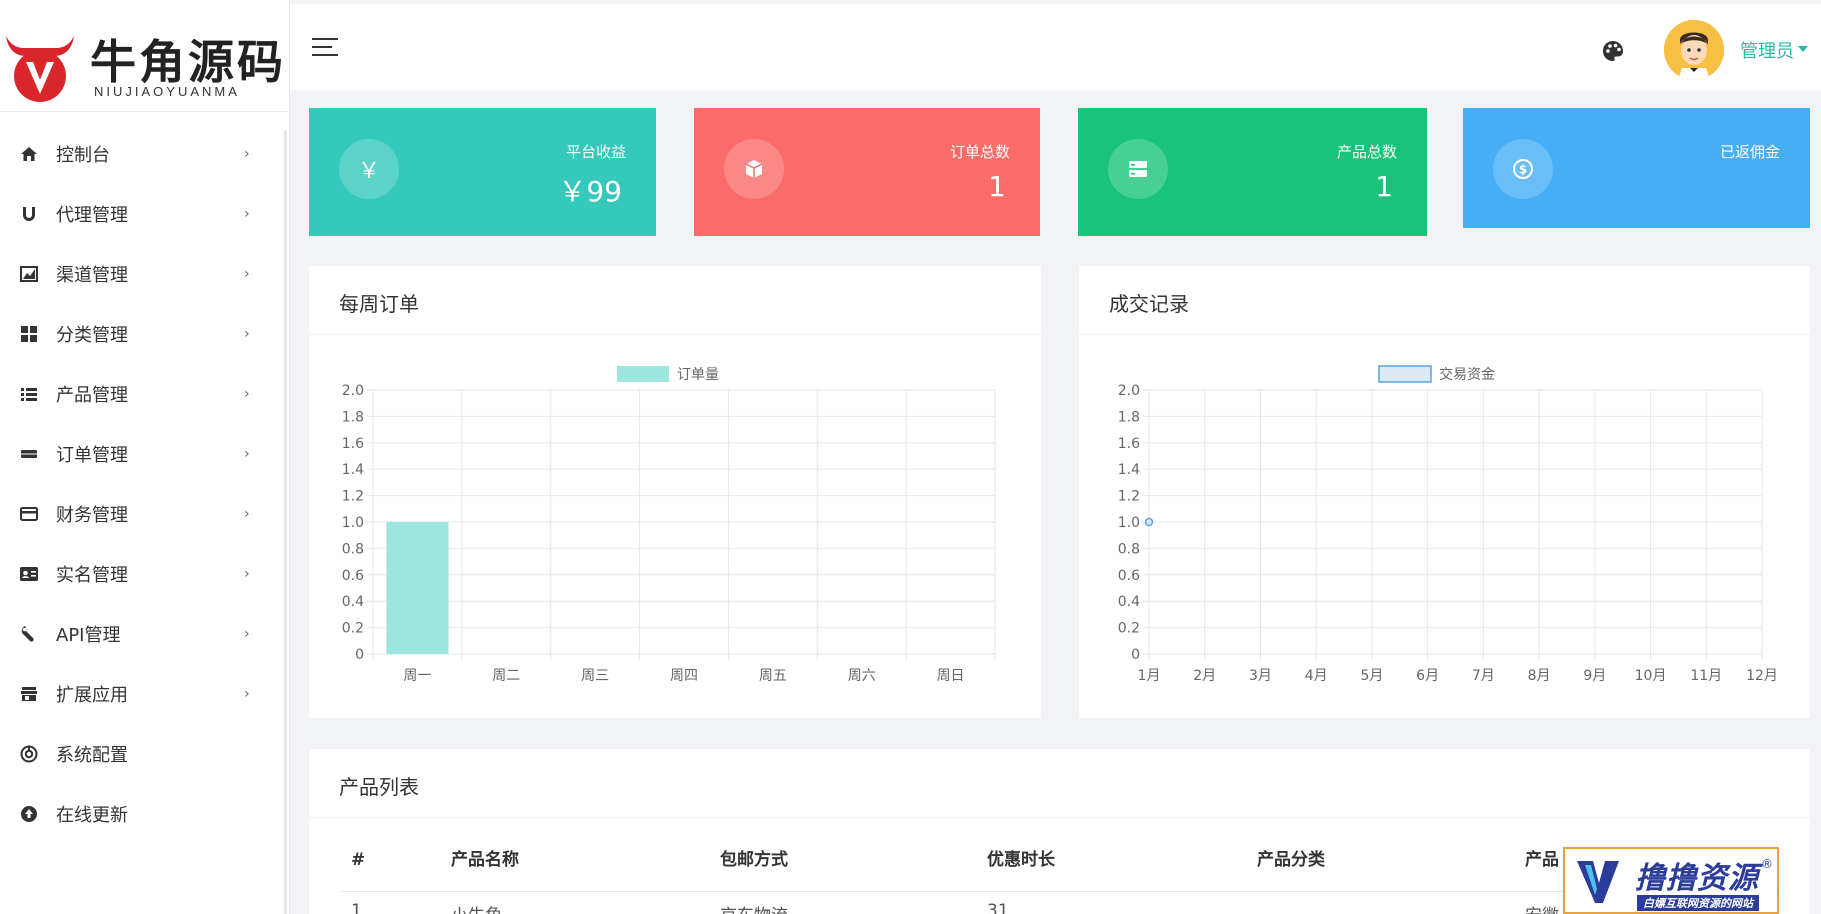  Describe the element at coordinates (1021, 860) in the screenshot. I see `column-header: 优惠时长` at that location.